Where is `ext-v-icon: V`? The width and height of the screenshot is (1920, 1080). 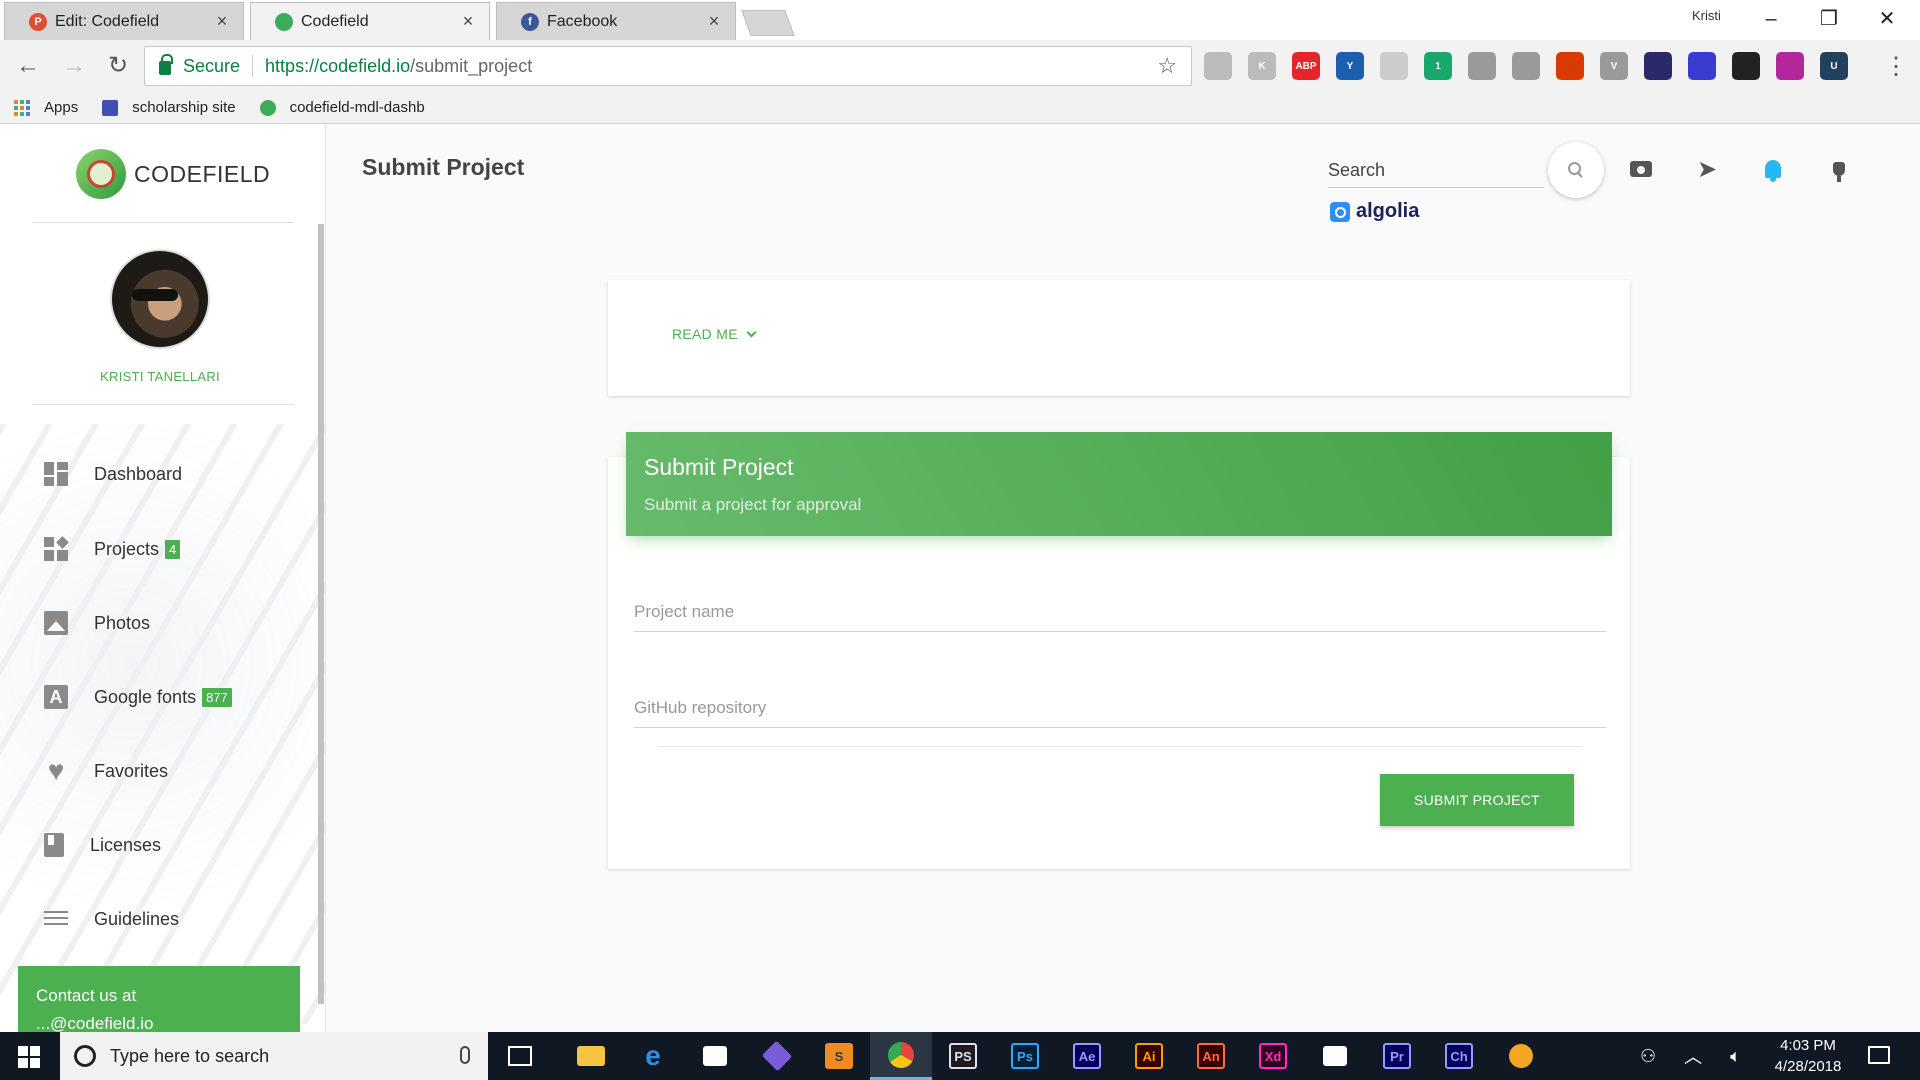 ext-v-icon: V is located at coordinates (1614, 66).